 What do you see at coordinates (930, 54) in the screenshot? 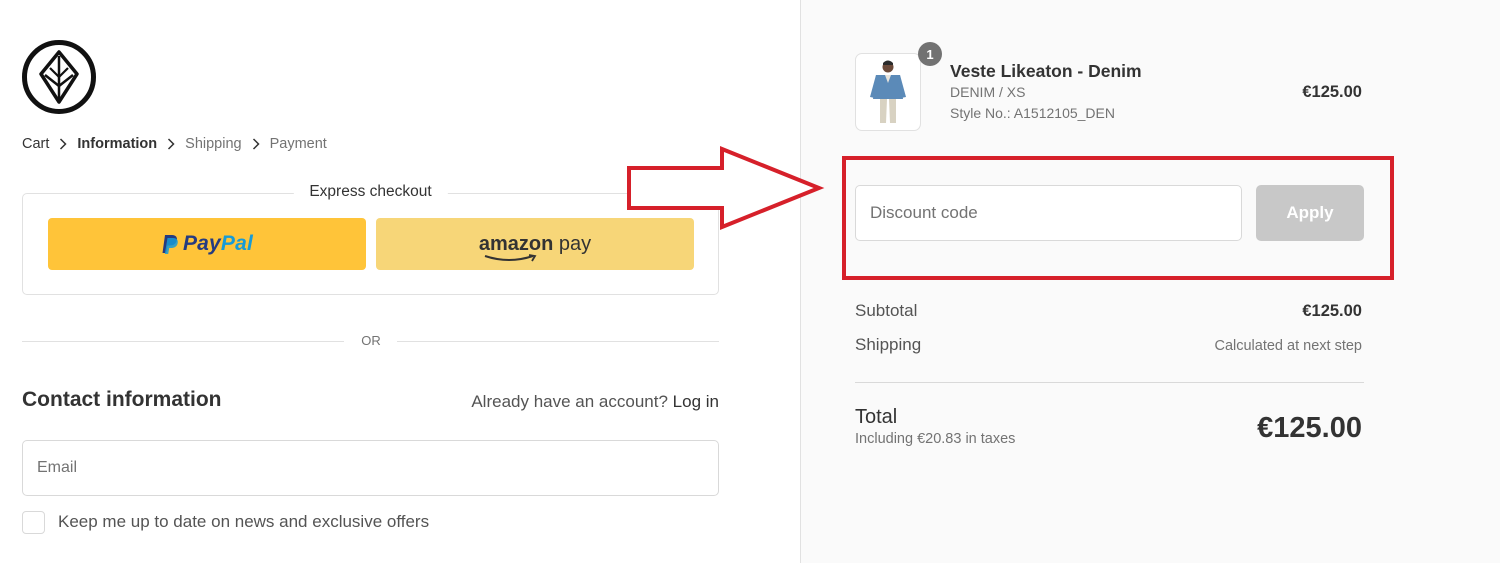
I see `quantity-badge: 1` at bounding box center [930, 54].